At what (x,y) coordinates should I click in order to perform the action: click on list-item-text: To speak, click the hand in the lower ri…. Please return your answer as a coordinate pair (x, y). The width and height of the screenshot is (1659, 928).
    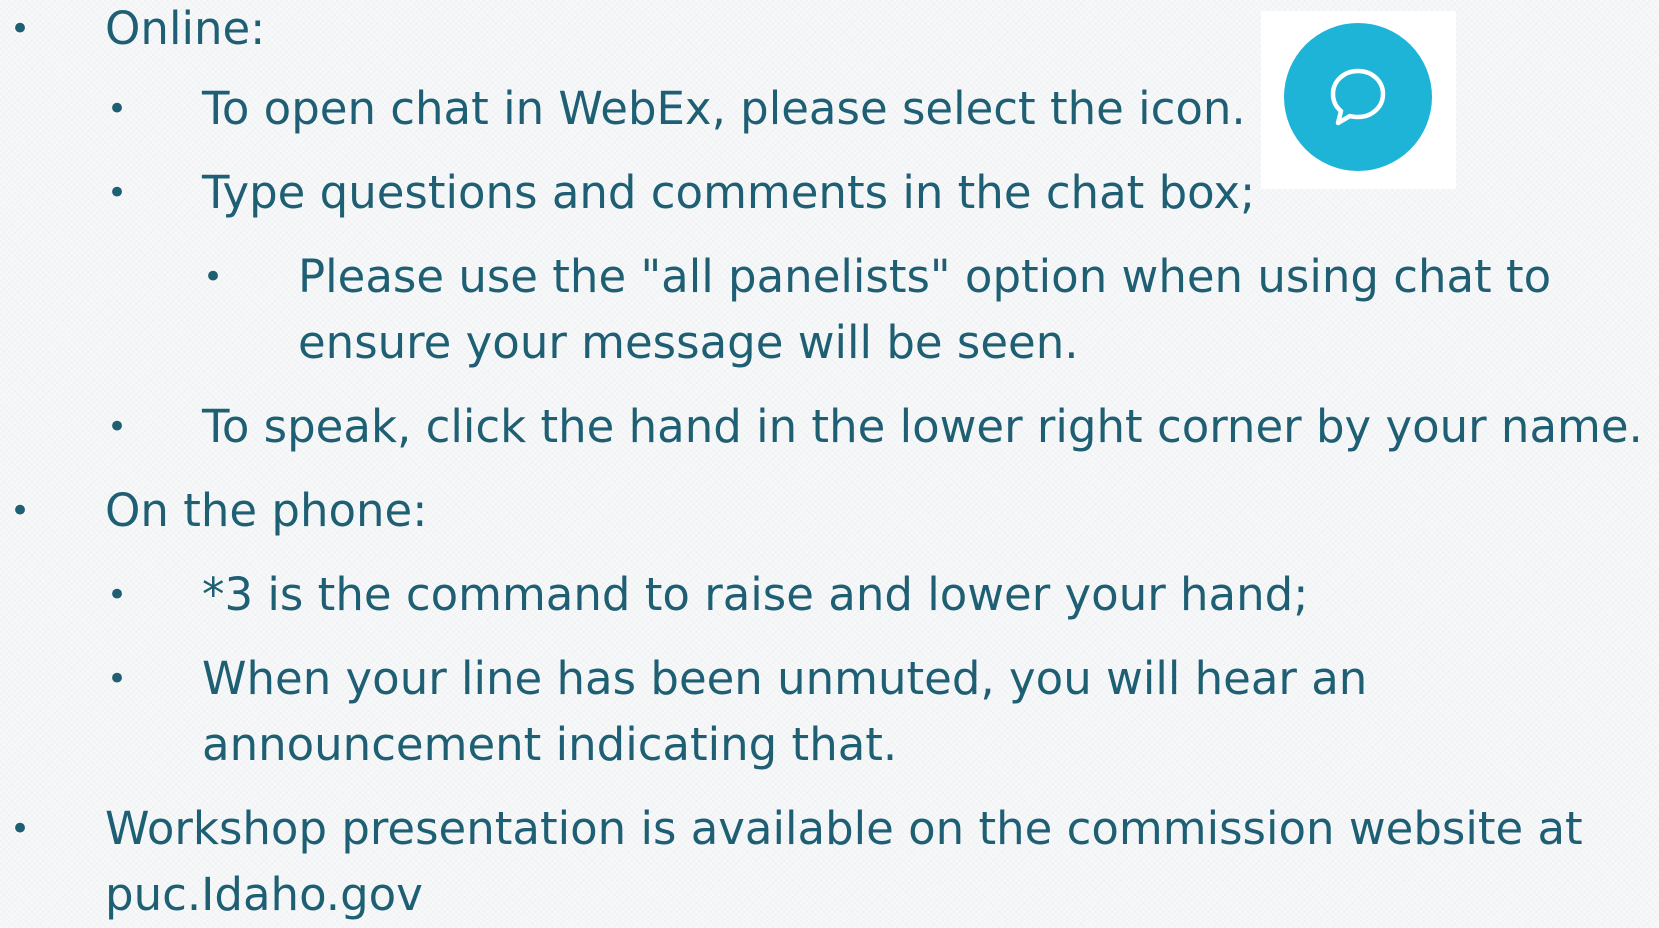
    Looking at the image, I should click on (922, 426).